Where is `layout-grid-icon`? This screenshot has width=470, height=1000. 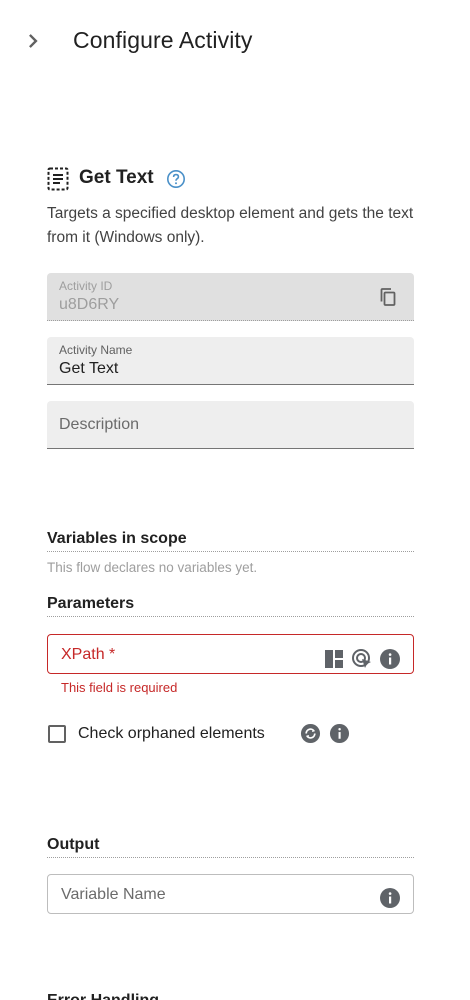 layout-grid-icon is located at coordinates (334, 659).